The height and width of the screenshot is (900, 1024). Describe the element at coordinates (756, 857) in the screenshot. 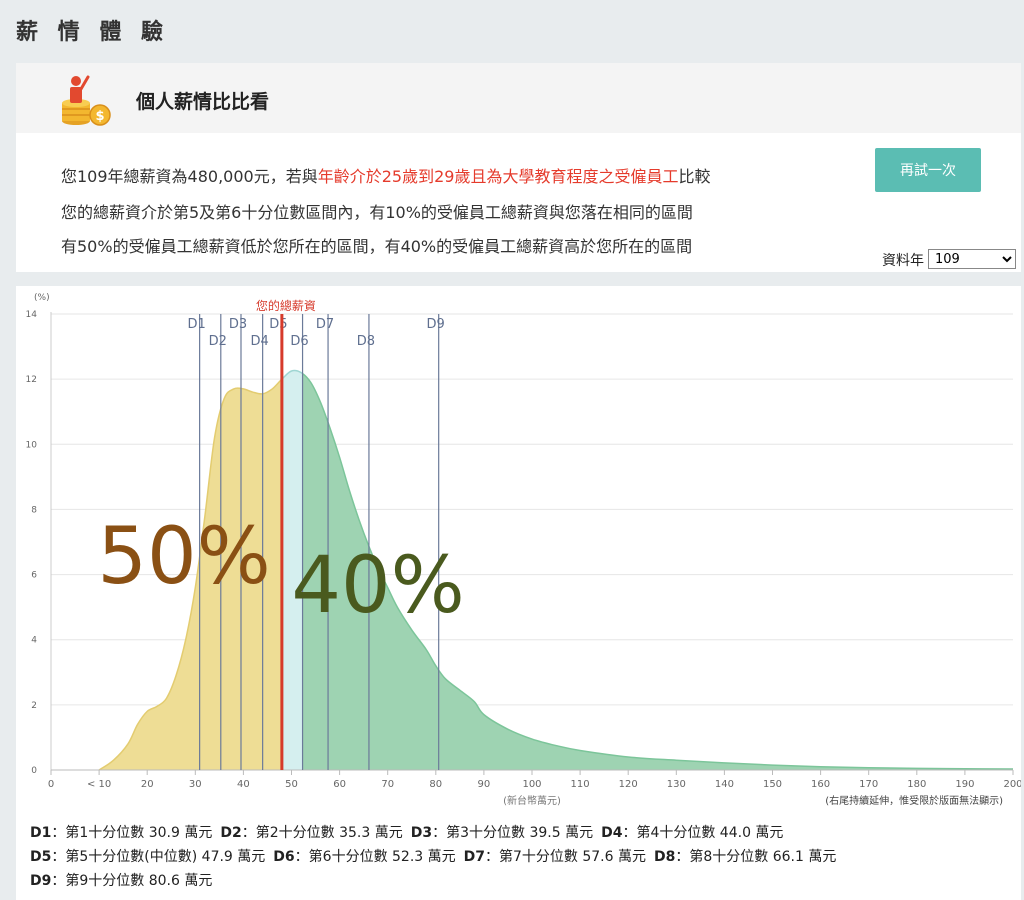

I see `legend-desc: ：第8十分位數 66.1 萬元` at that location.